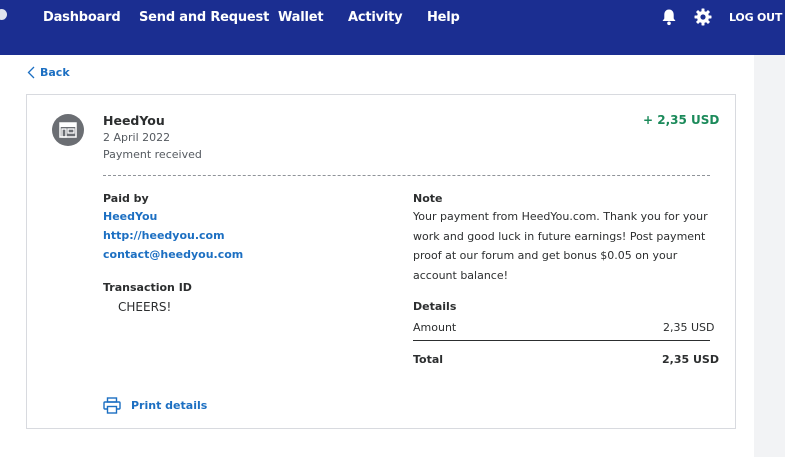 The width and height of the screenshot is (785, 457). I want to click on store-icon, so click(68, 130).